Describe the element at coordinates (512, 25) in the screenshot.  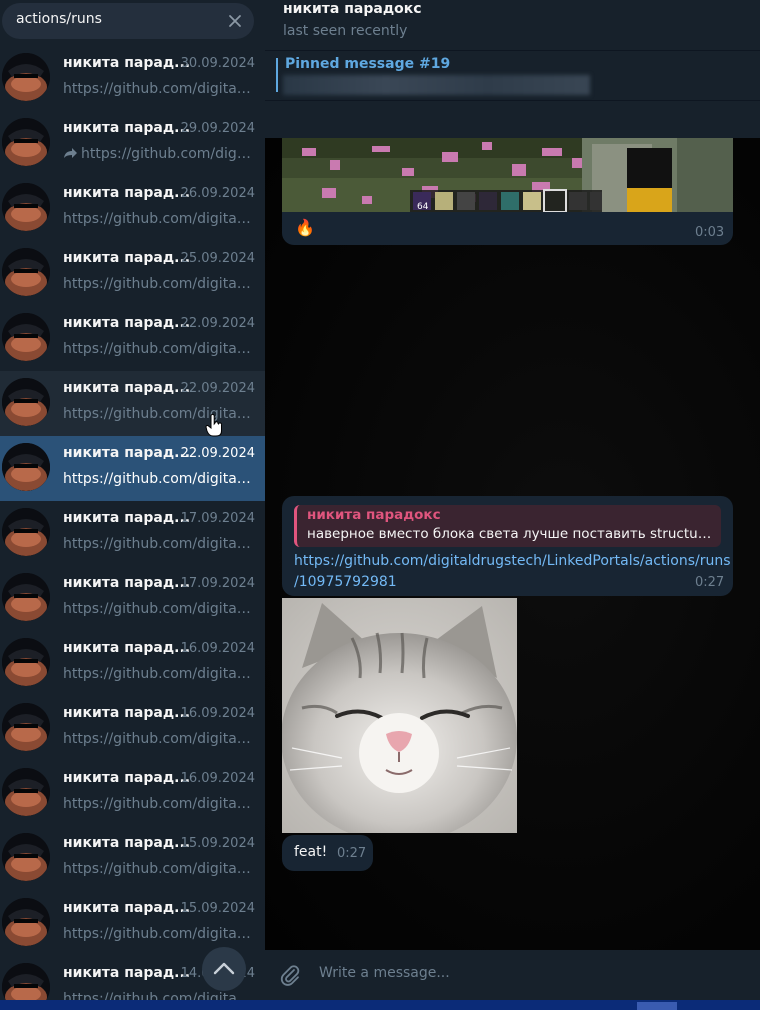
I see `chat-header: никита парадокс last seen recently` at that location.